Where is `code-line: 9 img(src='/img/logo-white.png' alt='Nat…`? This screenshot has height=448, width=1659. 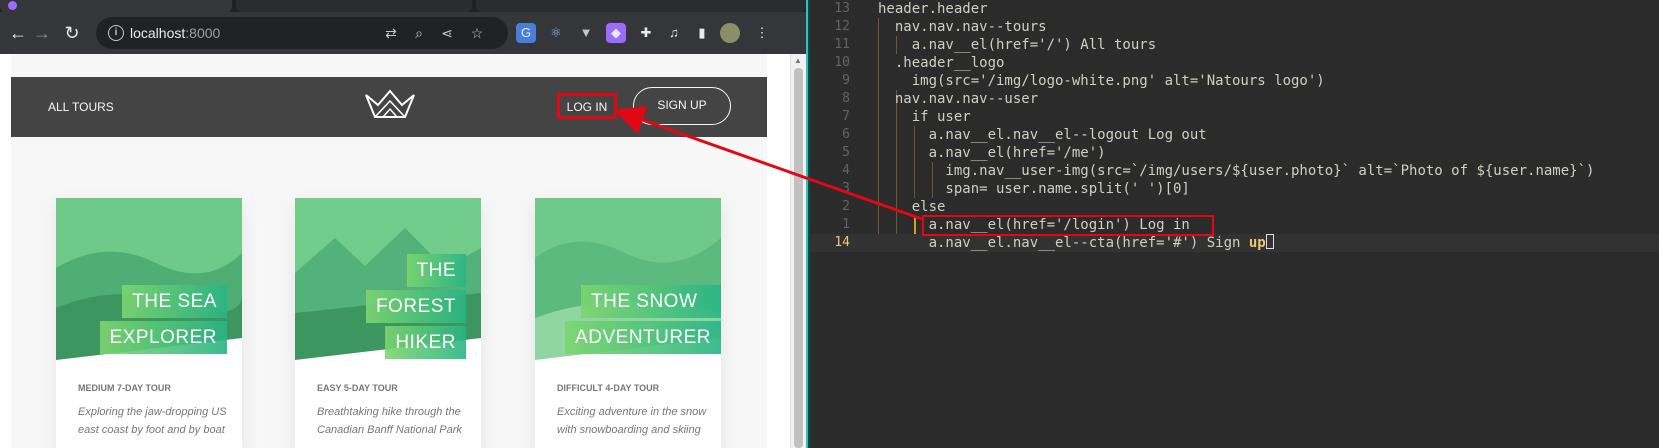
code-line: 9 img(src='/img/logo-white.png' alt='Nat… is located at coordinates (1234, 81).